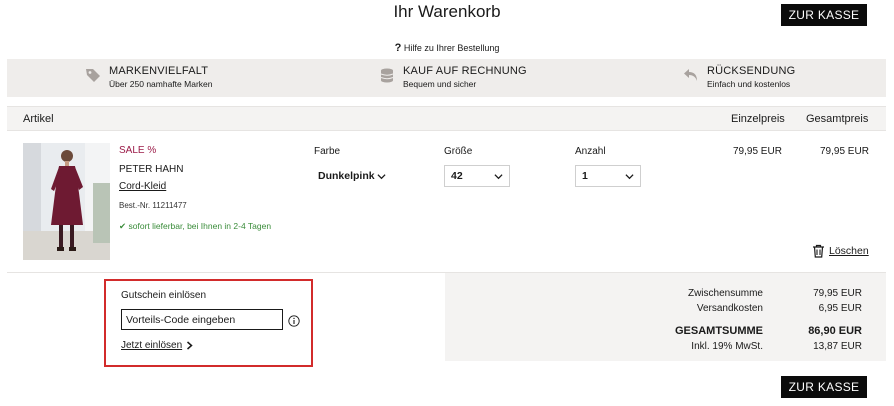 The width and height of the screenshot is (894, 406). I want to click on quantity-label: Anzahl, so click(590, 151).